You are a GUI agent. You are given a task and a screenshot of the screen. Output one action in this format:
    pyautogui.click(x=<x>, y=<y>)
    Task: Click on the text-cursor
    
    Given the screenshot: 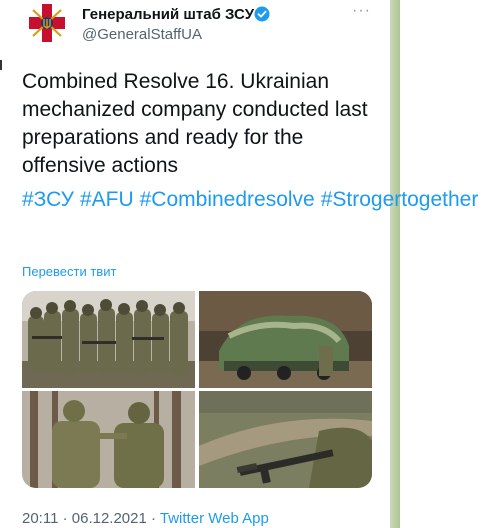 What is the action you would take?
    pyautogui.click(x=1, y=65)
    